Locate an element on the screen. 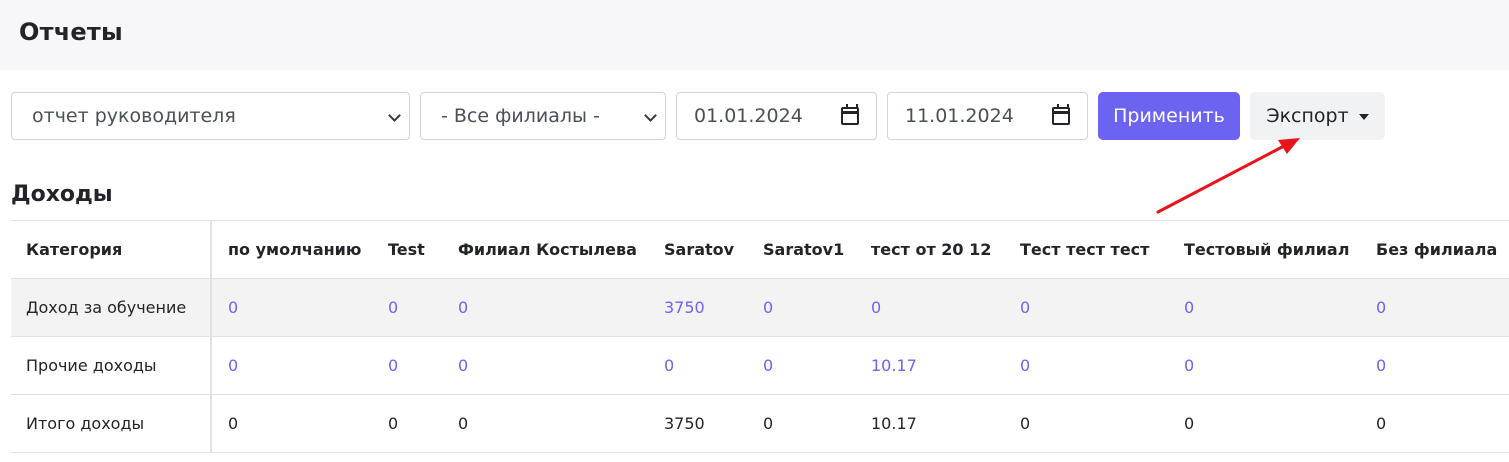 The height and width of the screenshot is (462, 1509). column-header: Тестовый филиал is located at coordinates (1264, 249).